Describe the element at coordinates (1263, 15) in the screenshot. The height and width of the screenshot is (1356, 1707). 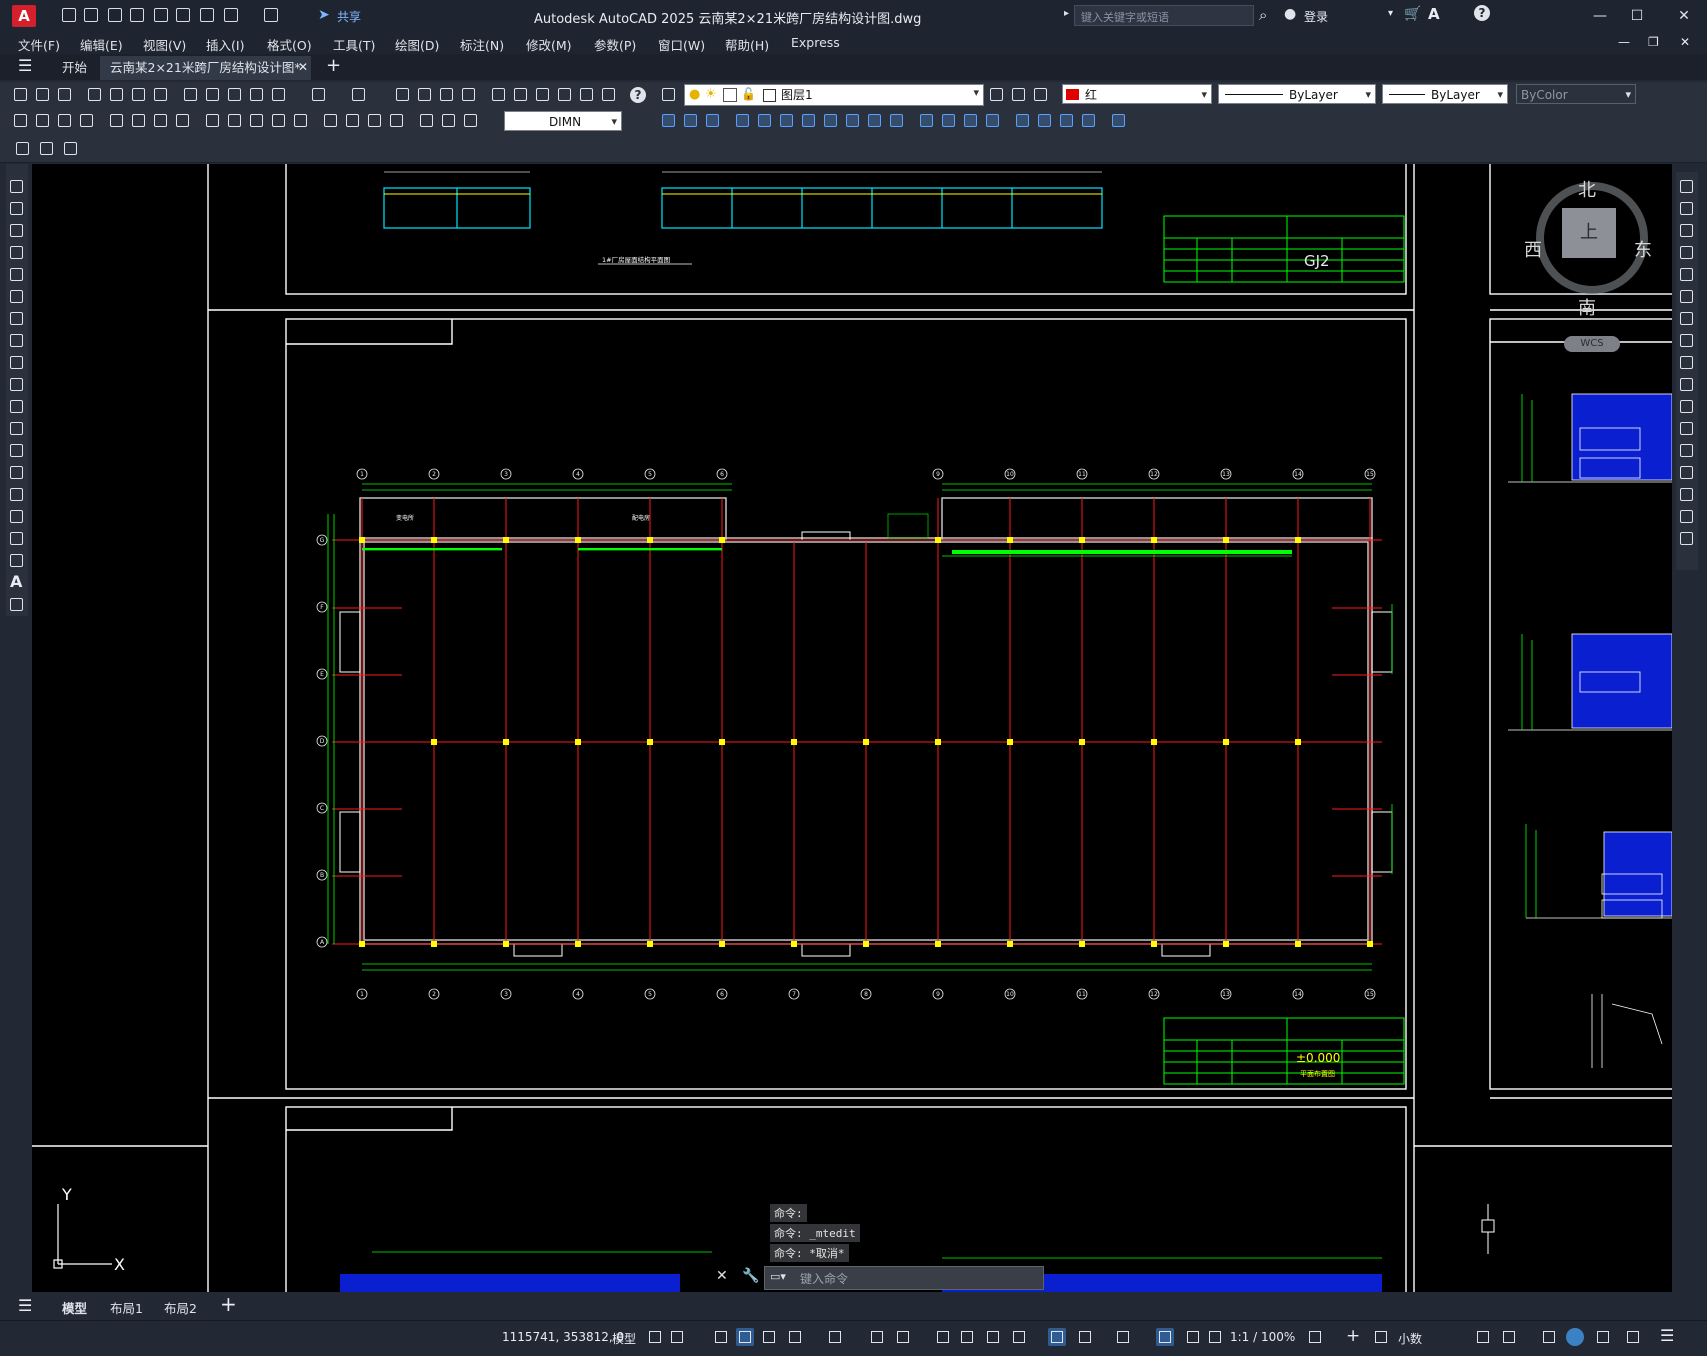
I see `search-icon: ⌕` at that location.